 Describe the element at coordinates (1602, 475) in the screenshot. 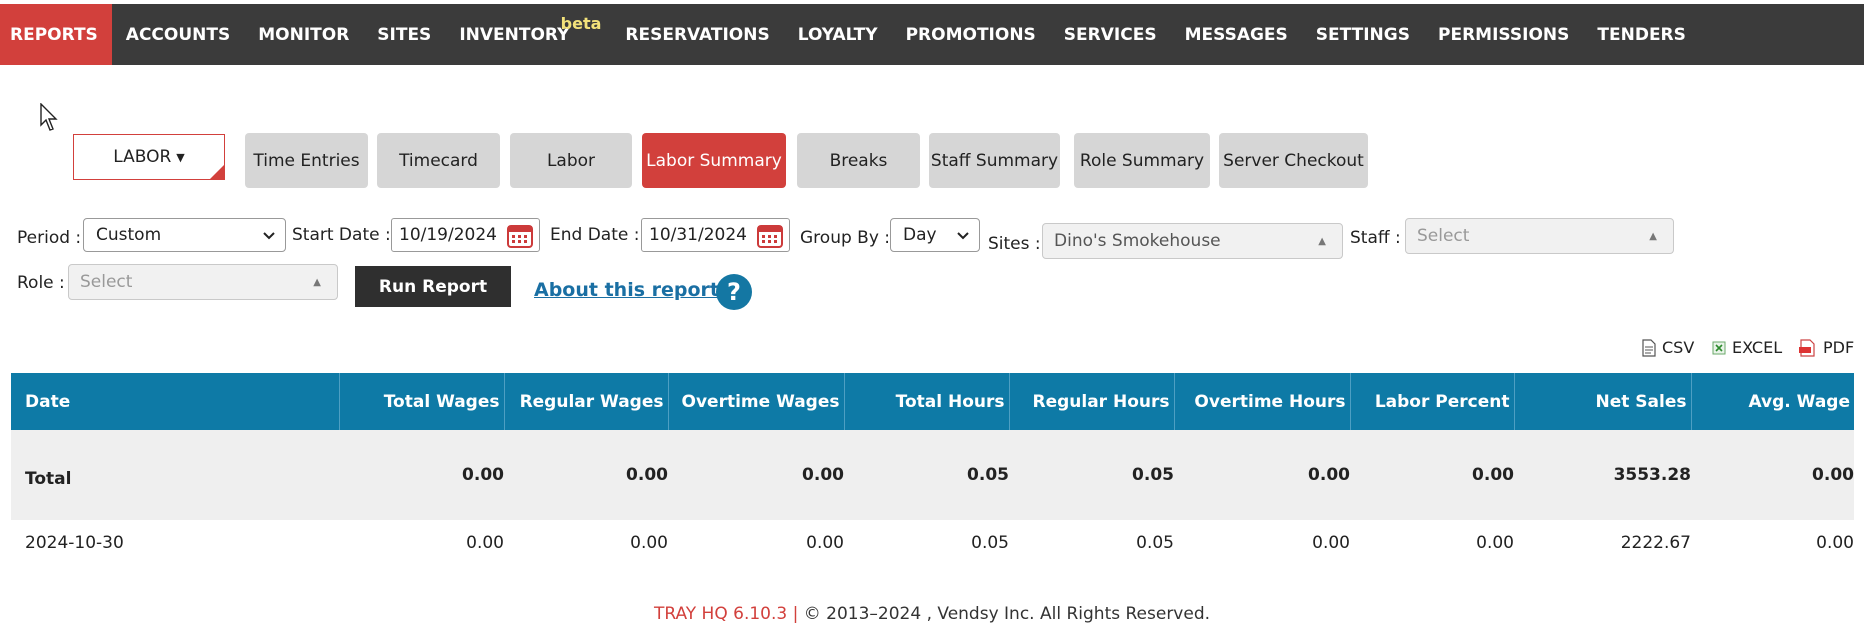

I see `total-cell: 3553.28` at that location.